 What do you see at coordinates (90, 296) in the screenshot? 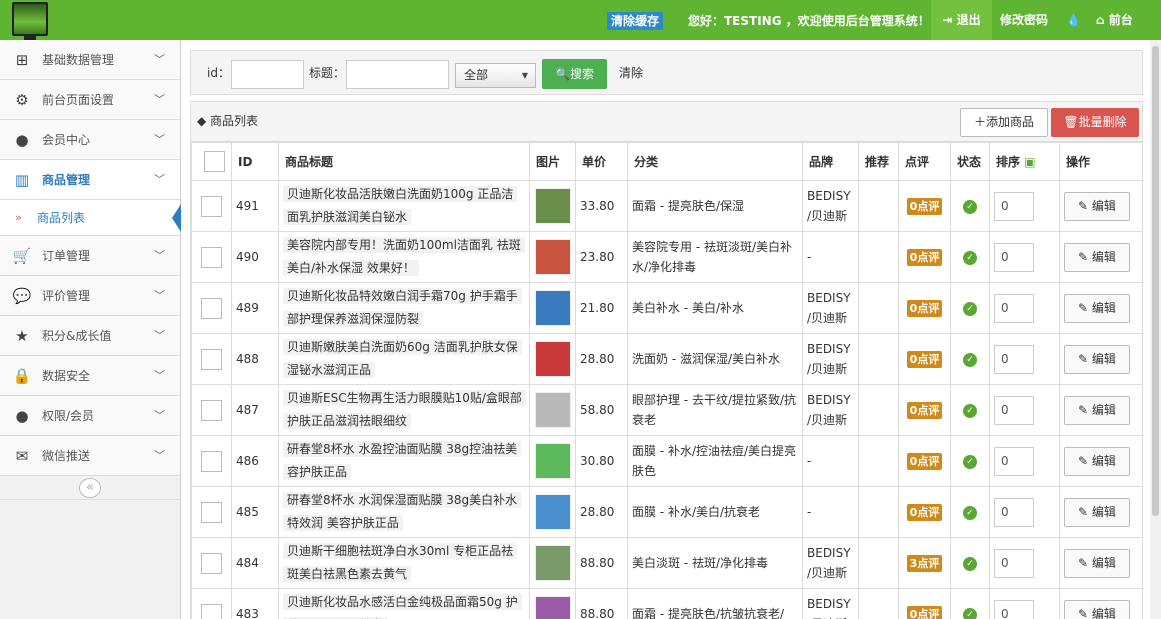
I see `sidebar-item-reviews: 💬 评价管理 ﹀` at bounding box center [90, 296].